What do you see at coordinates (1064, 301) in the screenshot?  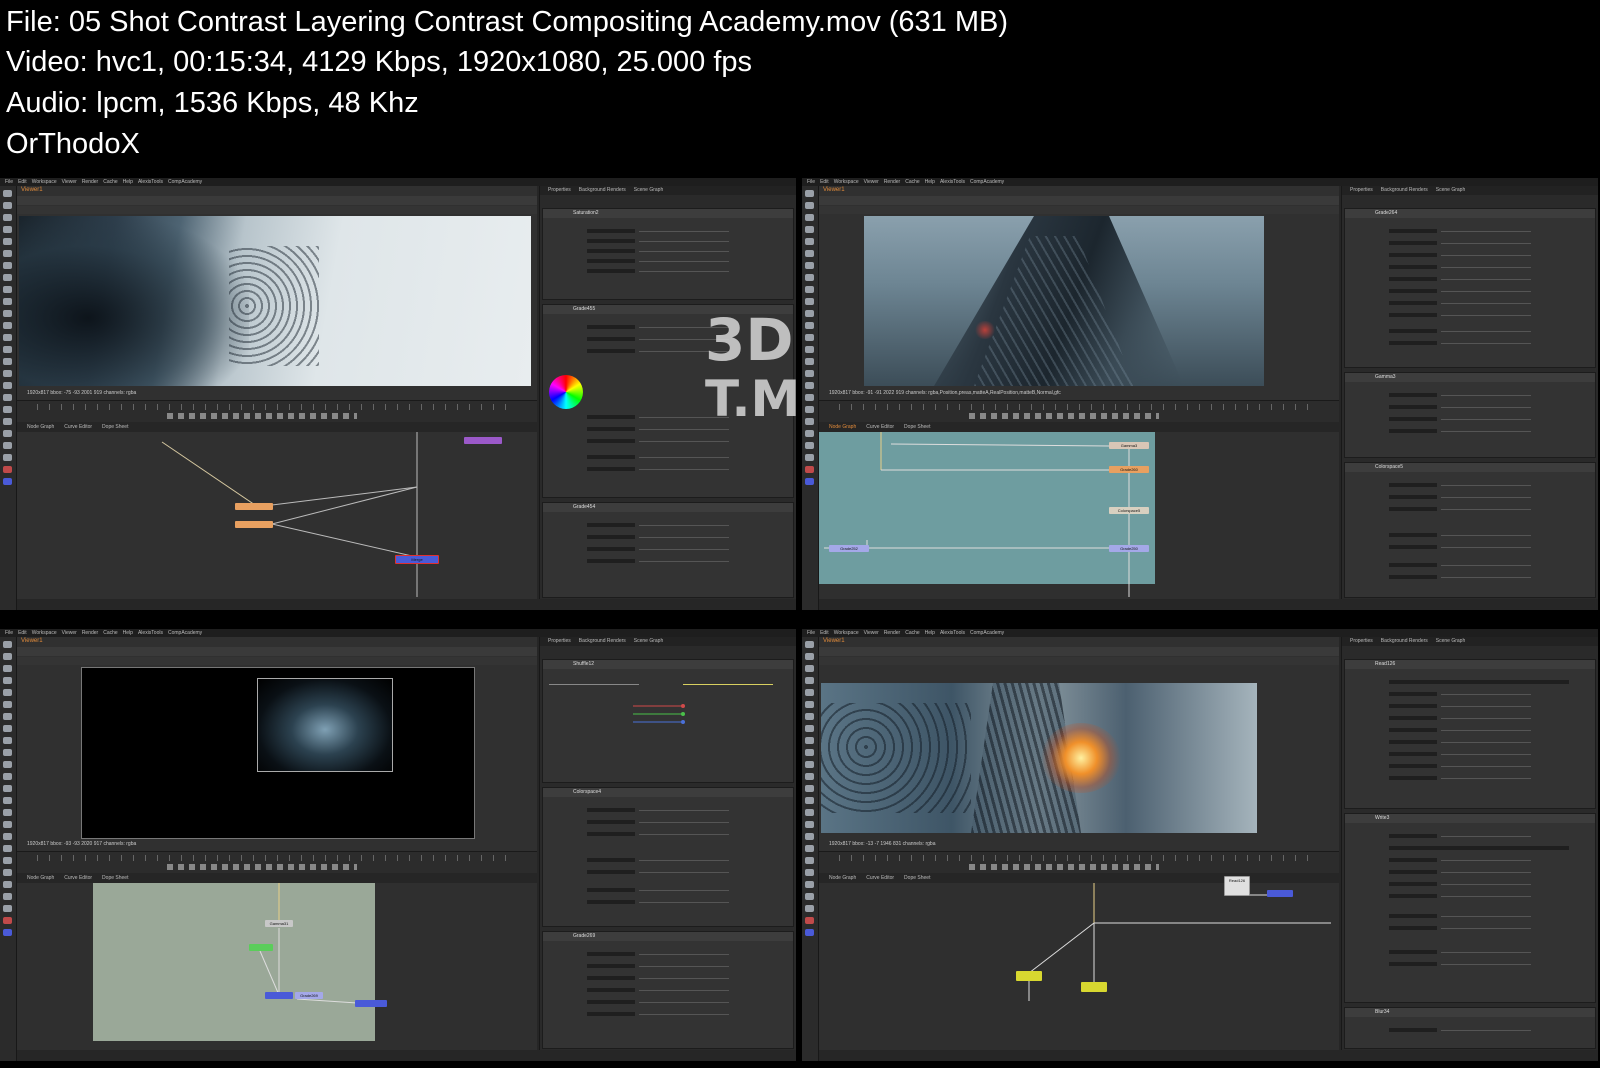 I see `viewer-image` at bounding box center [1064, 301].